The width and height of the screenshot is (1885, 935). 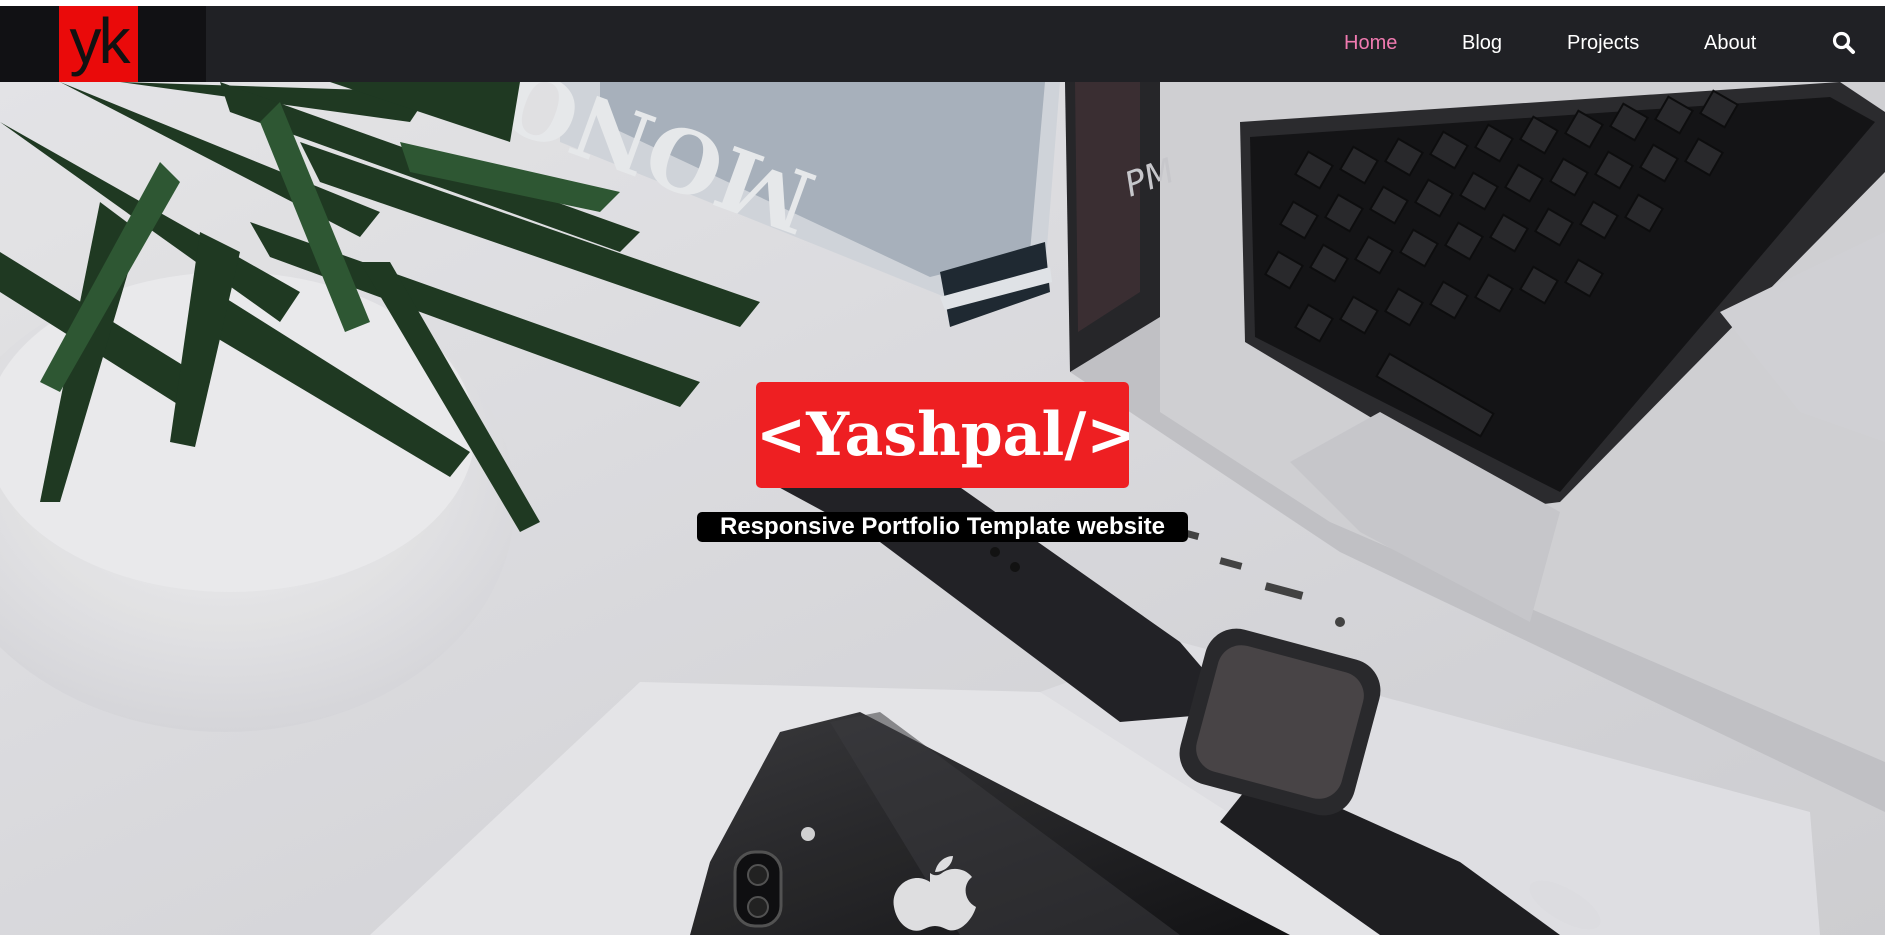 What do you see at coordinates (942, 435) in the screenshot?
I see `hero-title: <Yashpal/>` at bounding box center [942, 435].